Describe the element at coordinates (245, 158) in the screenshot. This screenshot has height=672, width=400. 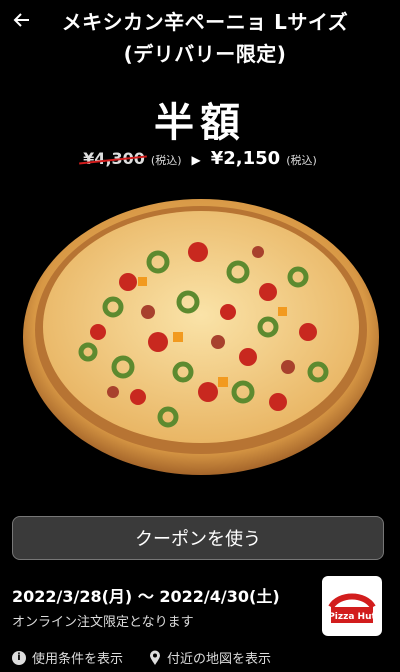
I see `sale-price: ¥2,150` at that location.